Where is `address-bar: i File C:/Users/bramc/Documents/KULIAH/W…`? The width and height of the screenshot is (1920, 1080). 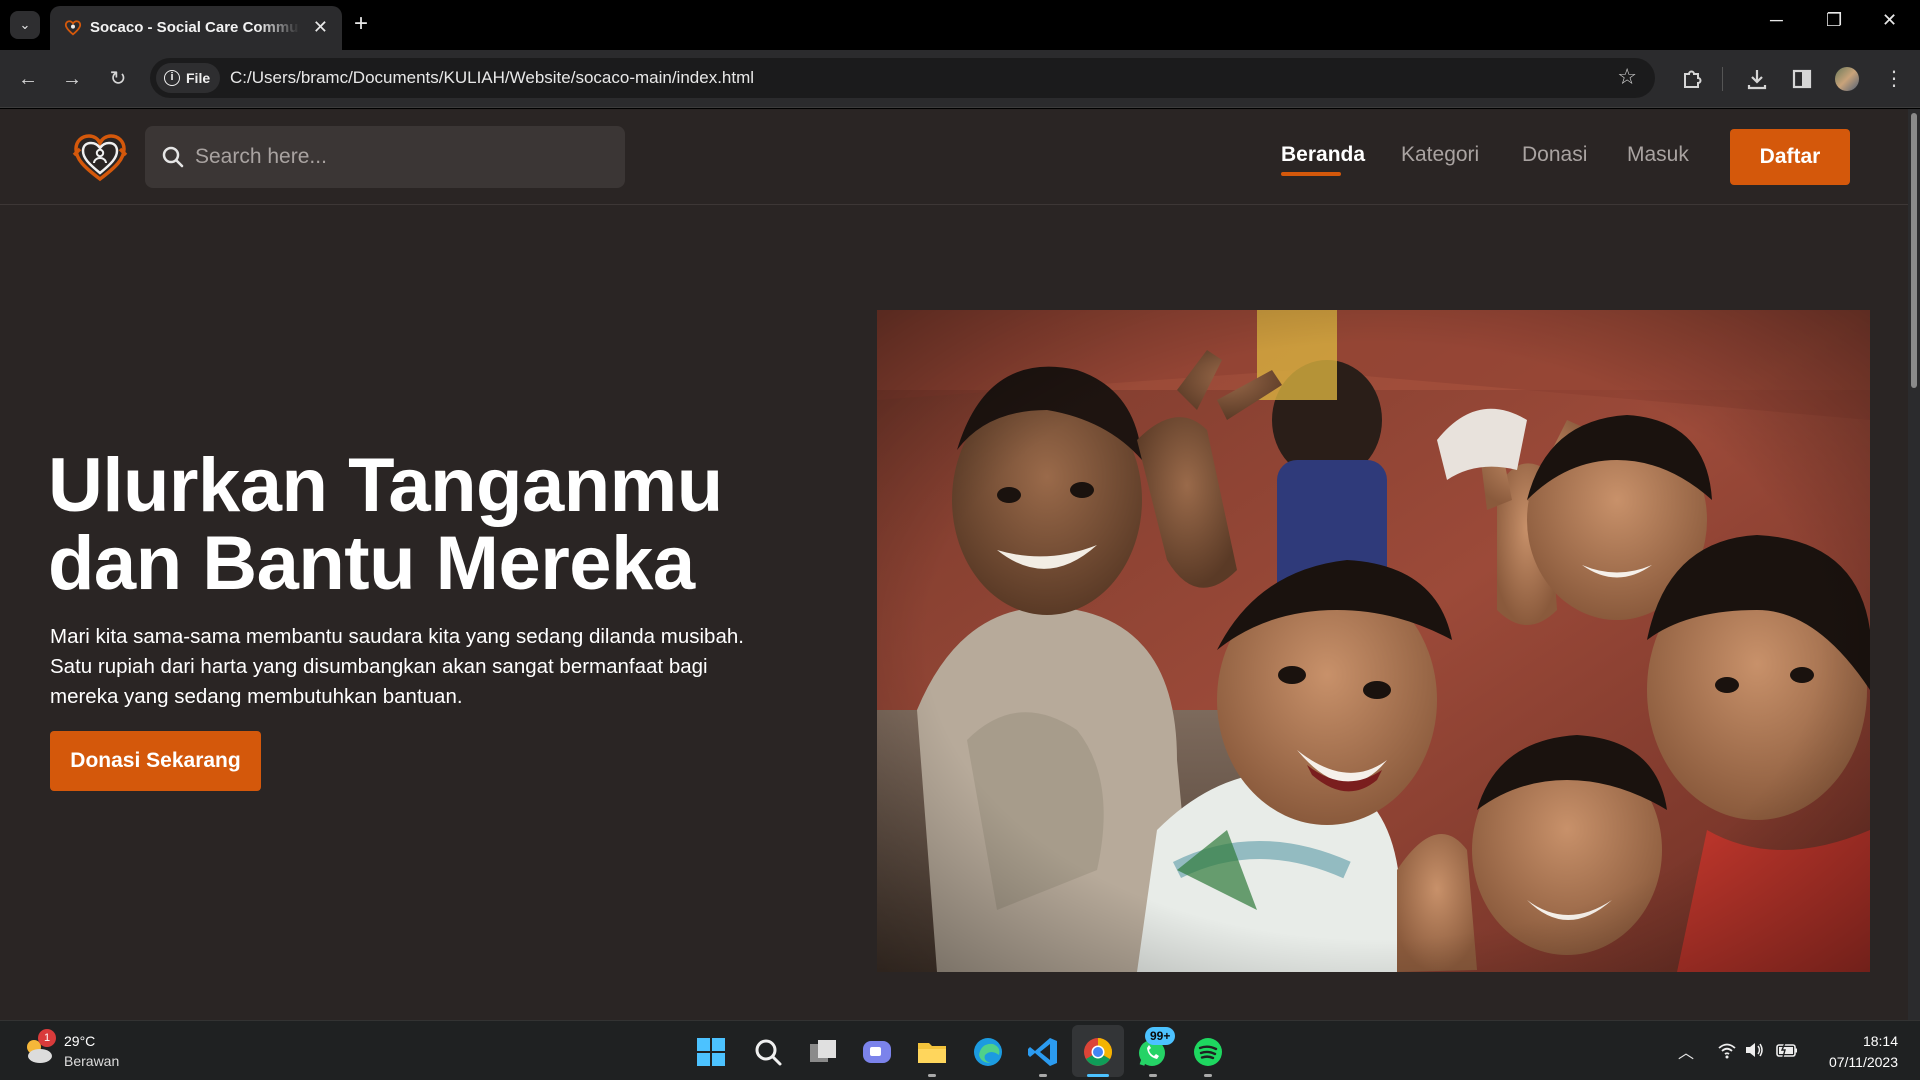
address-bar: i File C:/Users/bramc/Documents/KULIAH/W… is located at coordinates (902, 78).